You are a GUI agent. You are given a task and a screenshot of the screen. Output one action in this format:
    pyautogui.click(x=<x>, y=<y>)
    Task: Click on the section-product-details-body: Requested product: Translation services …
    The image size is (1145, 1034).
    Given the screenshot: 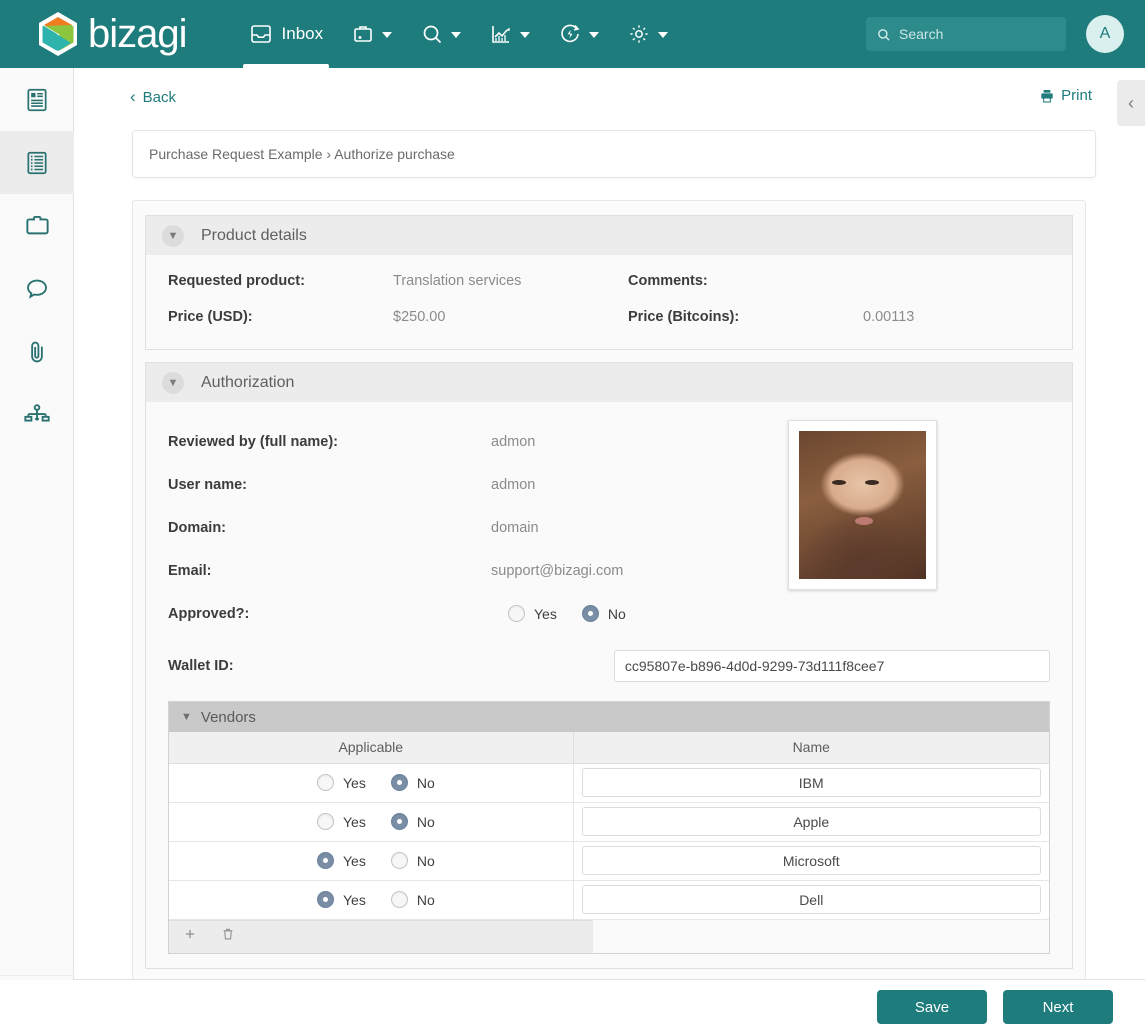 What is the action you would take?
    pyautogui.click(x=609, y=302)
    